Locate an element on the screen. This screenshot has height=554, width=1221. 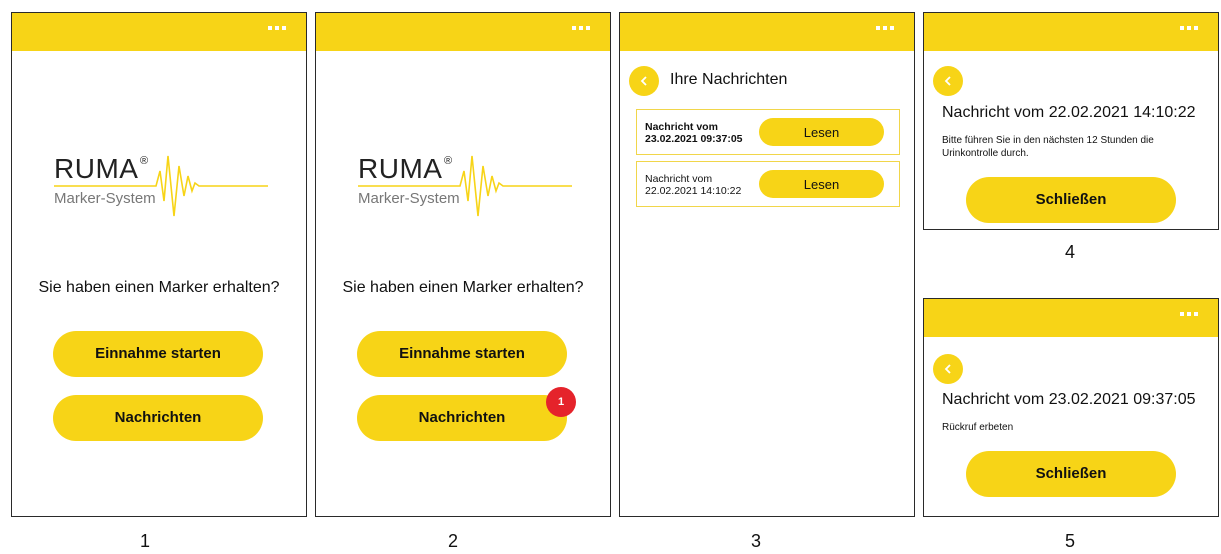
page-title: Ihre Nachrichten is located at coordinates (729, 79).